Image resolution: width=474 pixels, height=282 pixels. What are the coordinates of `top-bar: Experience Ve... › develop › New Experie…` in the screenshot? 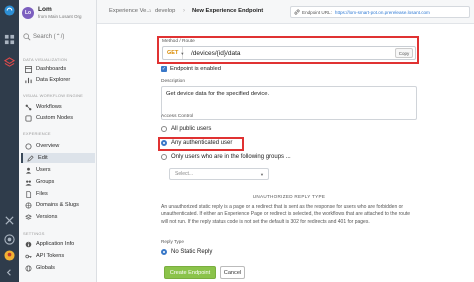 It's located at (285, 12).